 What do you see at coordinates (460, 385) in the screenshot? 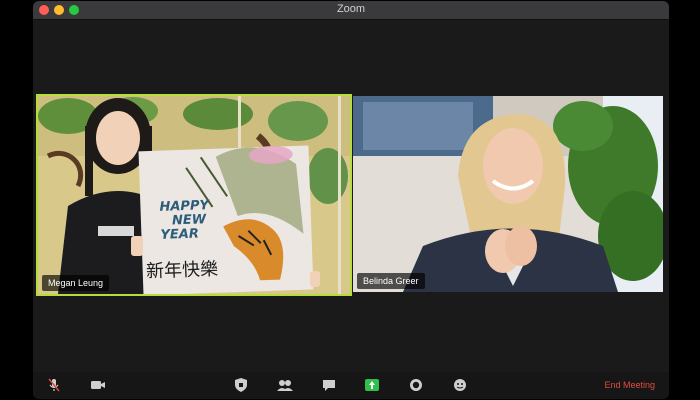
I see `reactions-icon` at bounding box center [460, 385].